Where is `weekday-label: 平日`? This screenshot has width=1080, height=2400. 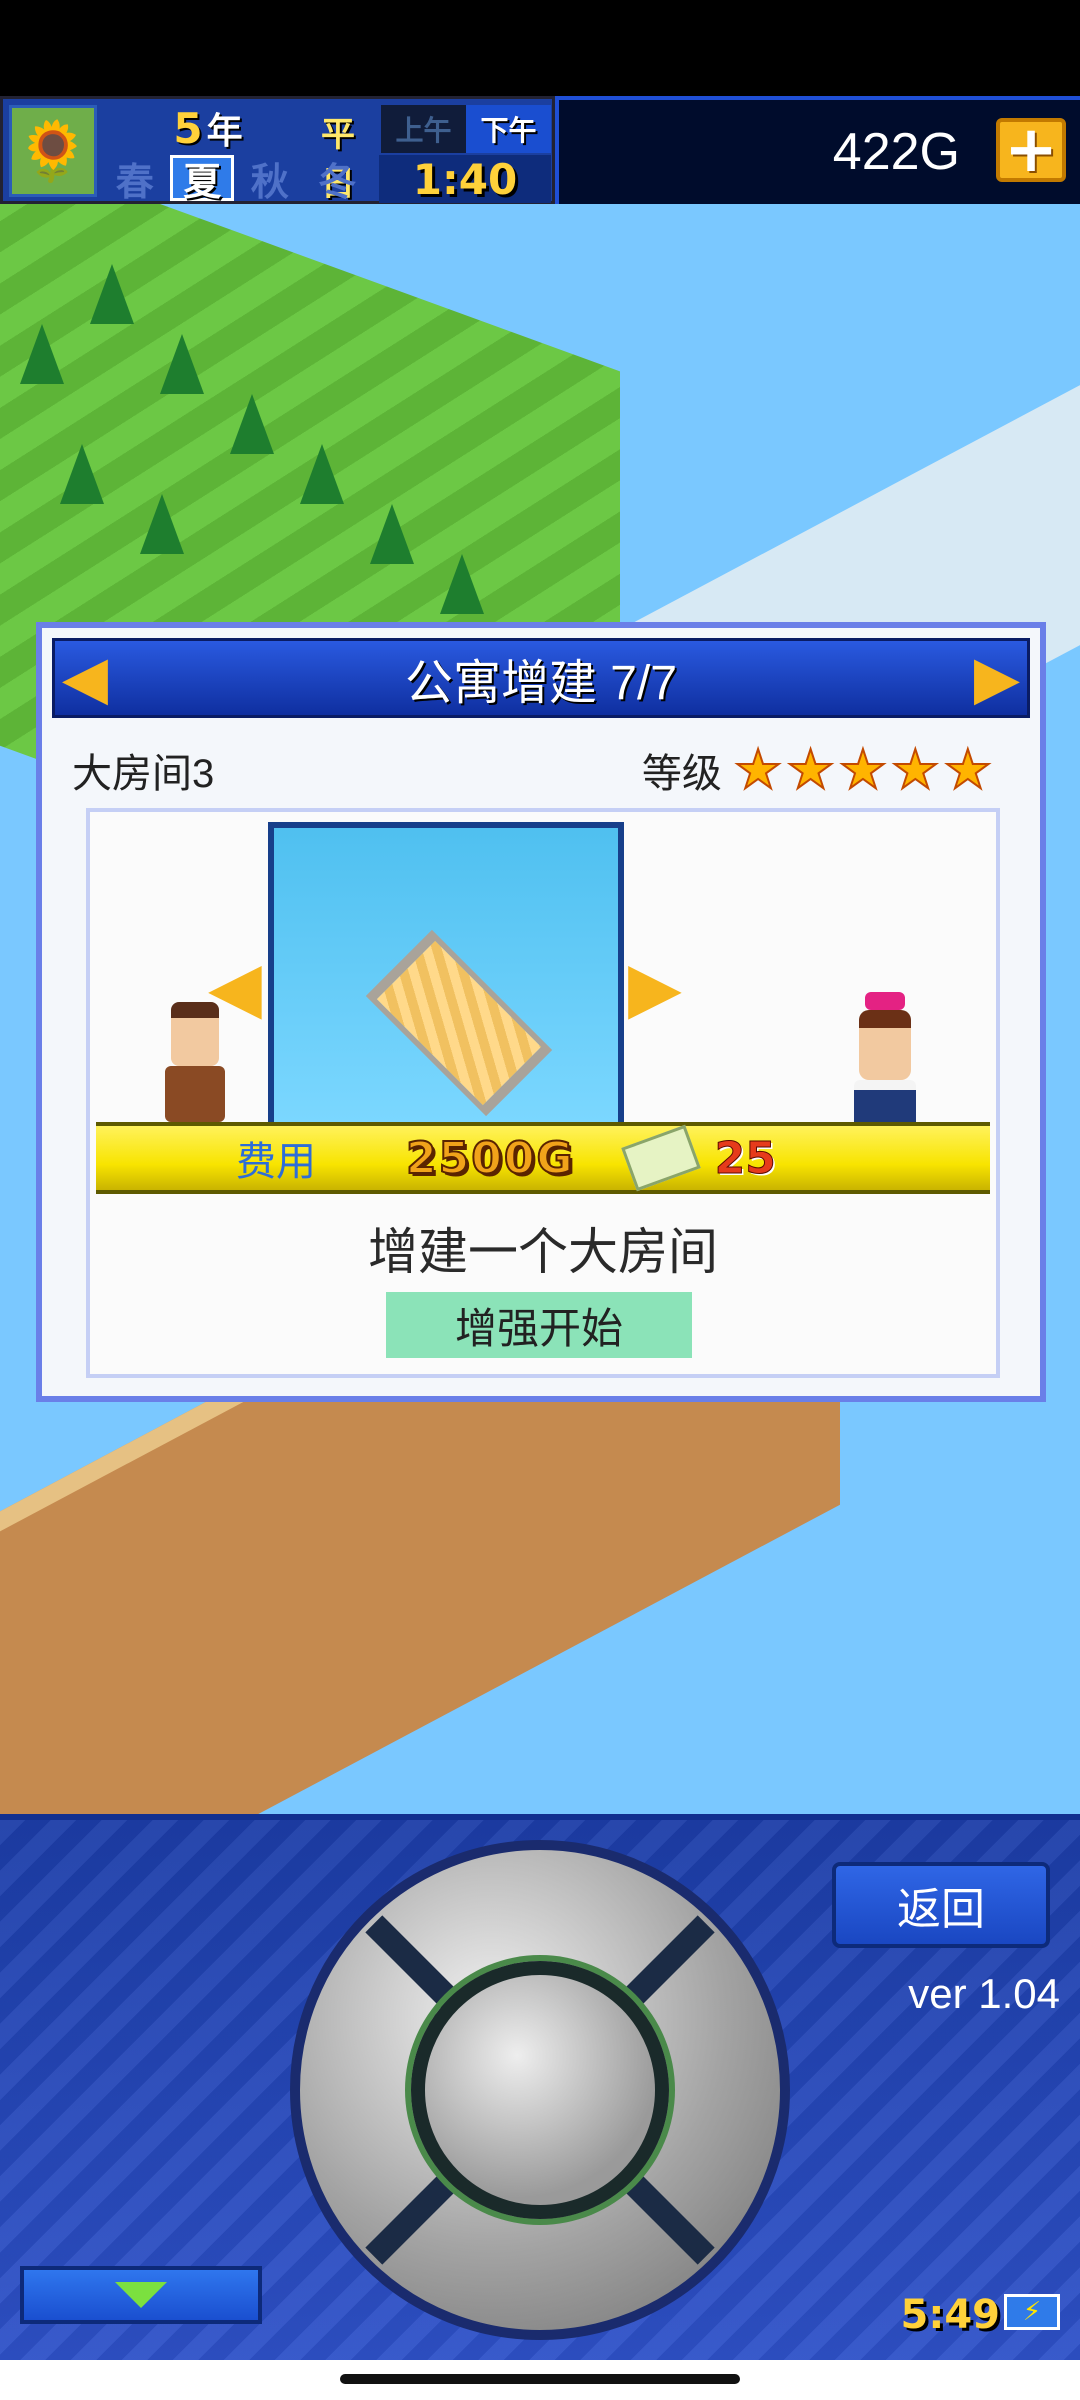 weekday-label: 平日 is located at coordinates (338, 159).